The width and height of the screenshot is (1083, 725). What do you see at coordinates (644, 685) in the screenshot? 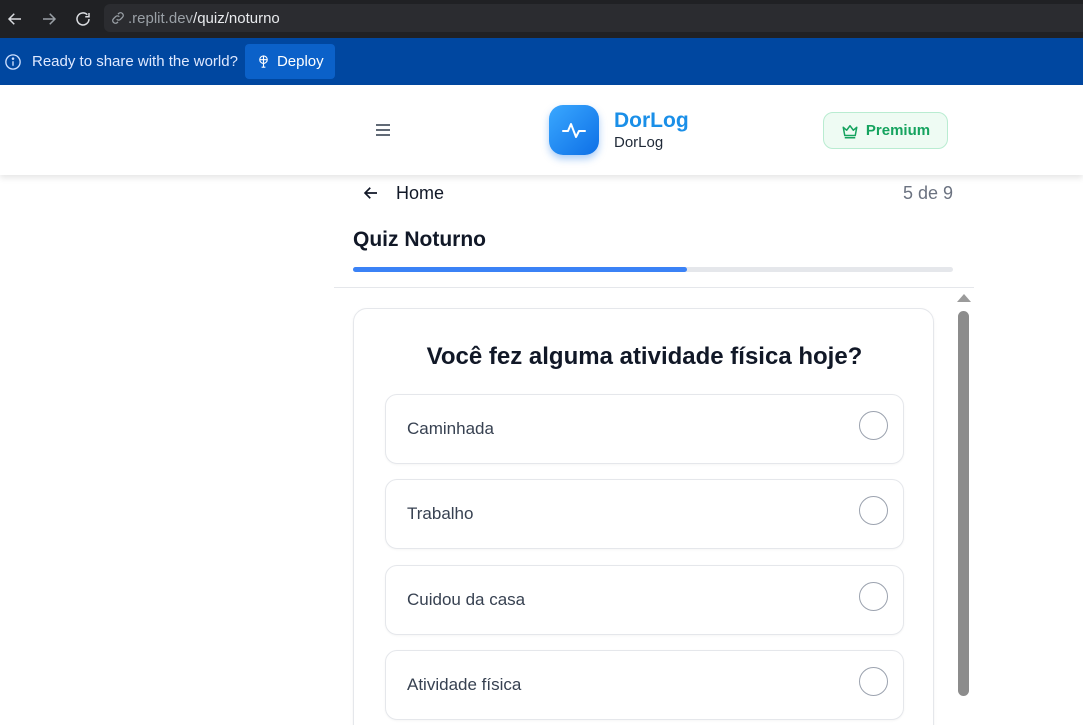
I see `option-item: Atividade física` at bounding box center [644, 685].